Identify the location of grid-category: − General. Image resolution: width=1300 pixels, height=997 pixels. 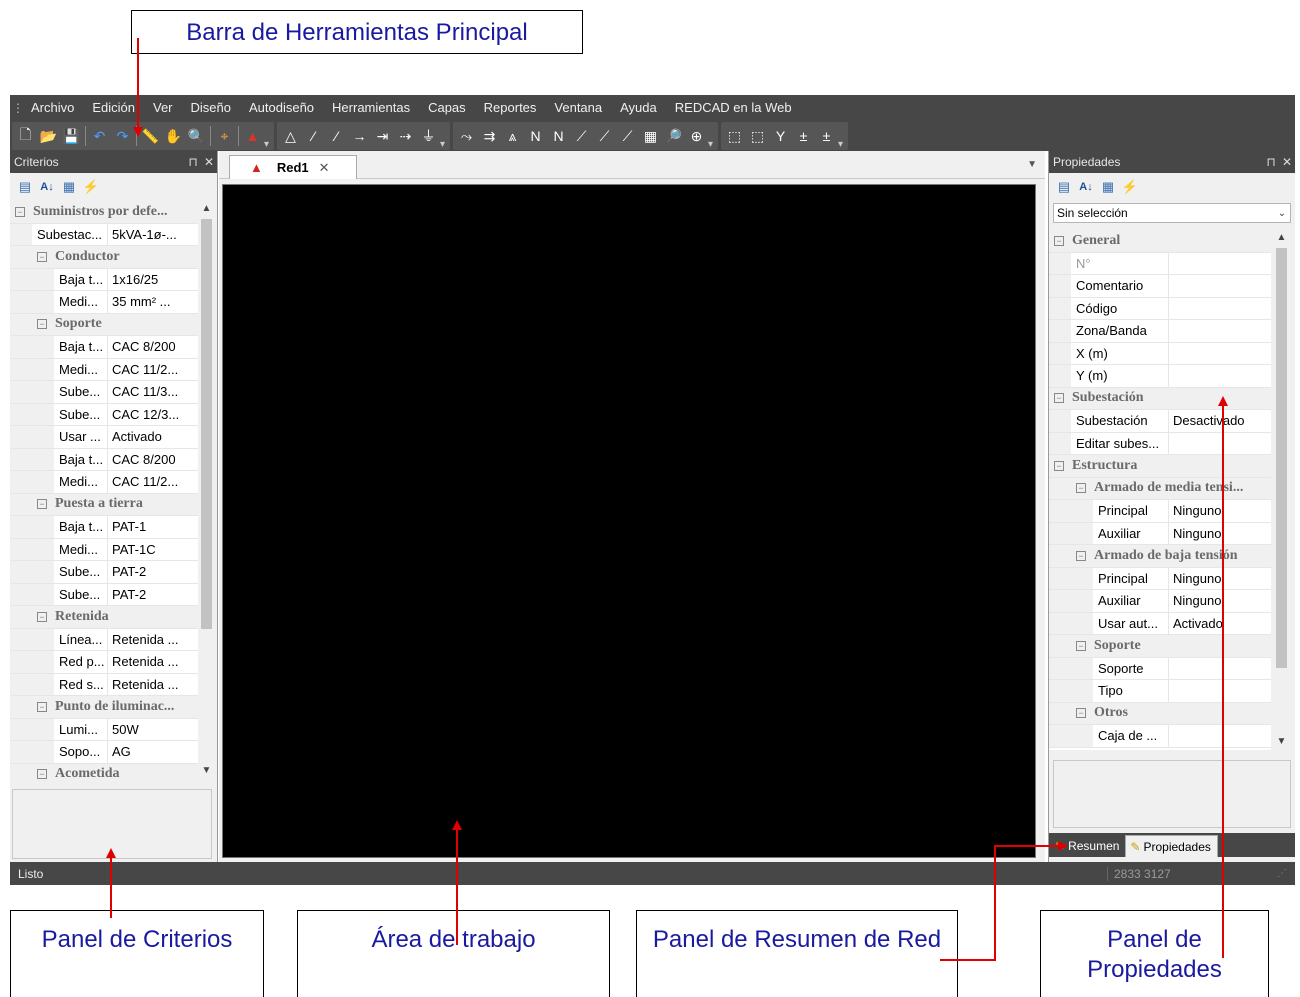
(1160, 241).